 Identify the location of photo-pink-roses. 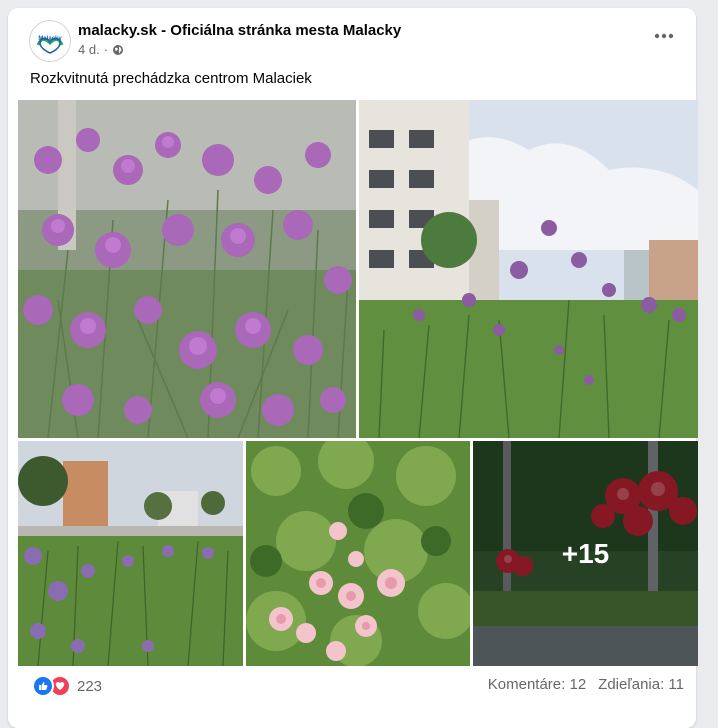
(358, 553).